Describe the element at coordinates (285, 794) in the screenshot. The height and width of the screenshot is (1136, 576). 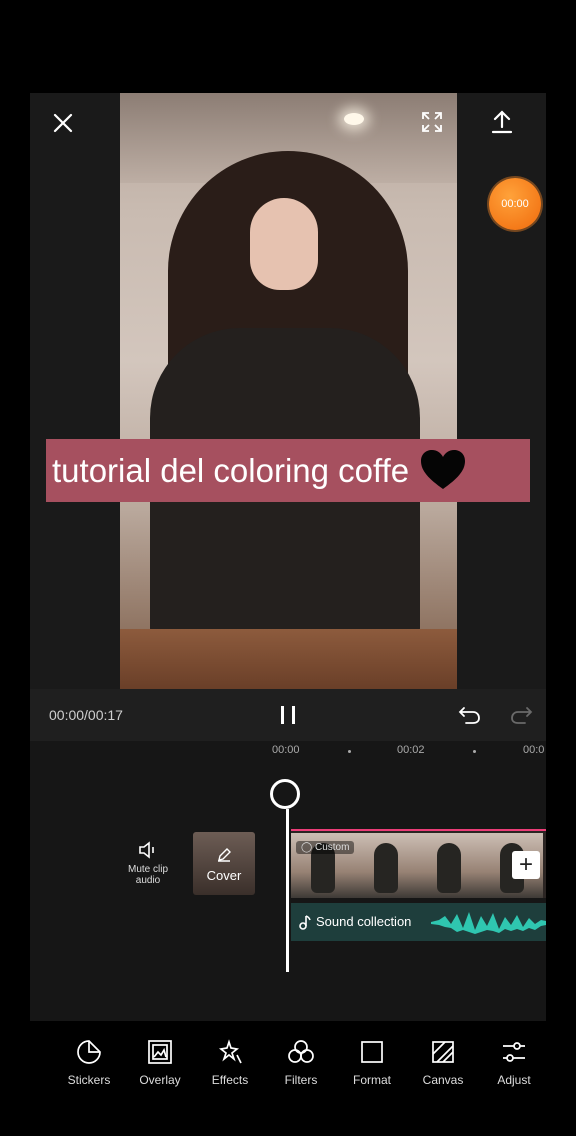
I see `playhead-handle` at that location.